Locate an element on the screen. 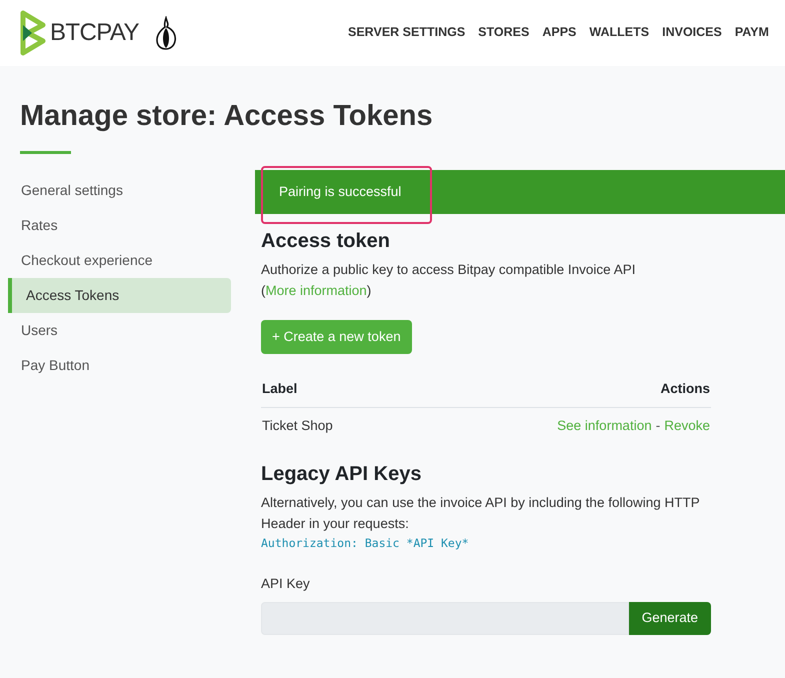  sidebar-item: Checkout experience is located at coordinates (119, 260).